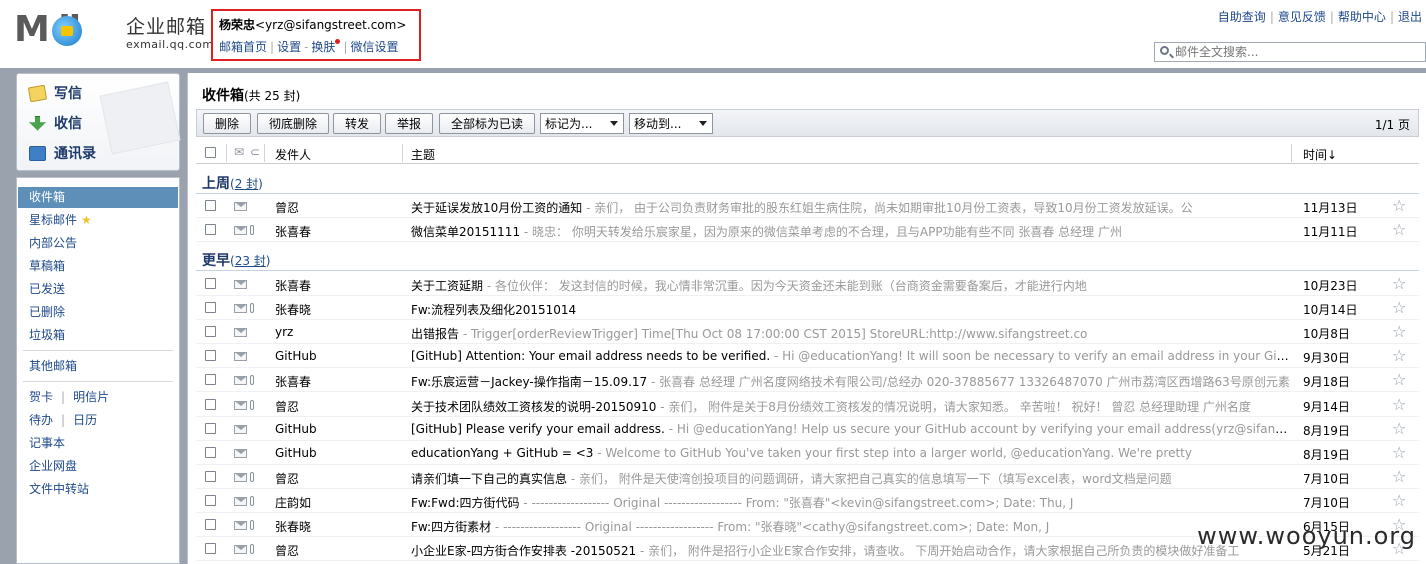 This screenshot has height=564, width=1426. I want to click on permanent-delete-button: 彻底删除, so click(293, 123).